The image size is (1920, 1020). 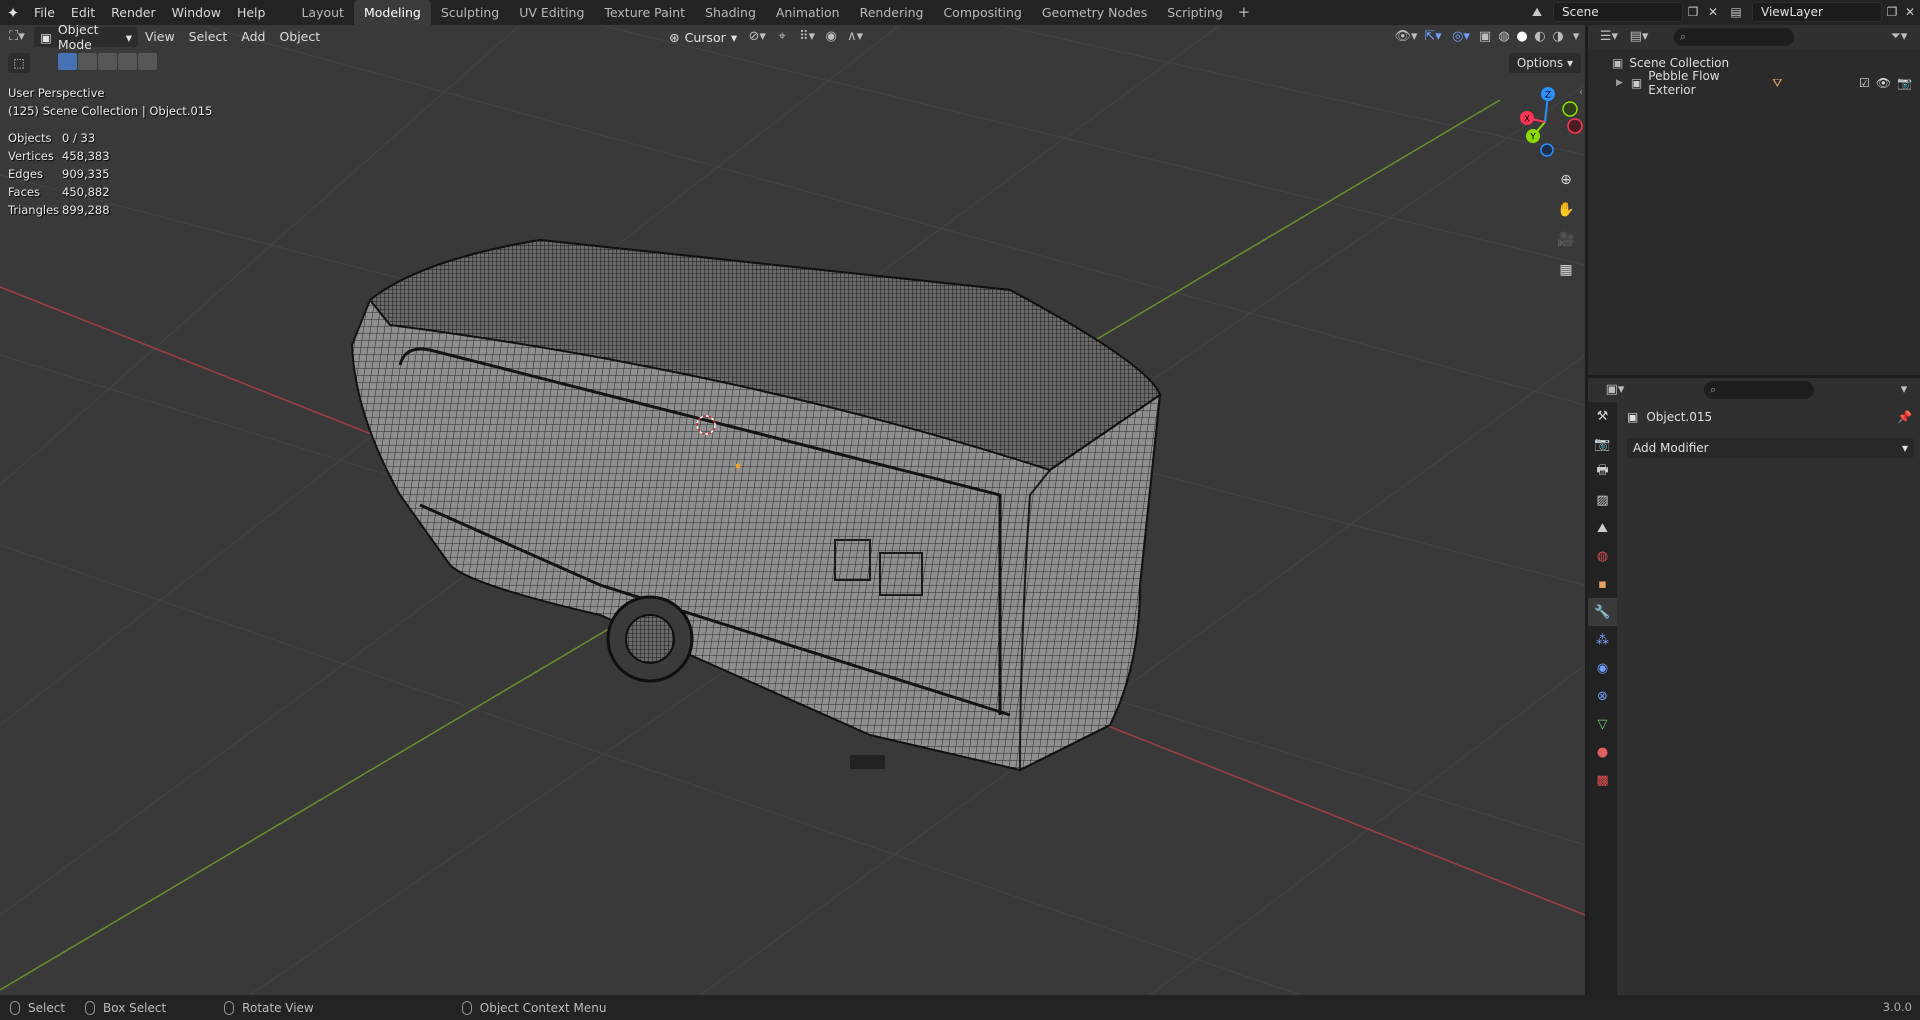 I want to click on texture-icon: ▩, so click(x=1602, y=780).